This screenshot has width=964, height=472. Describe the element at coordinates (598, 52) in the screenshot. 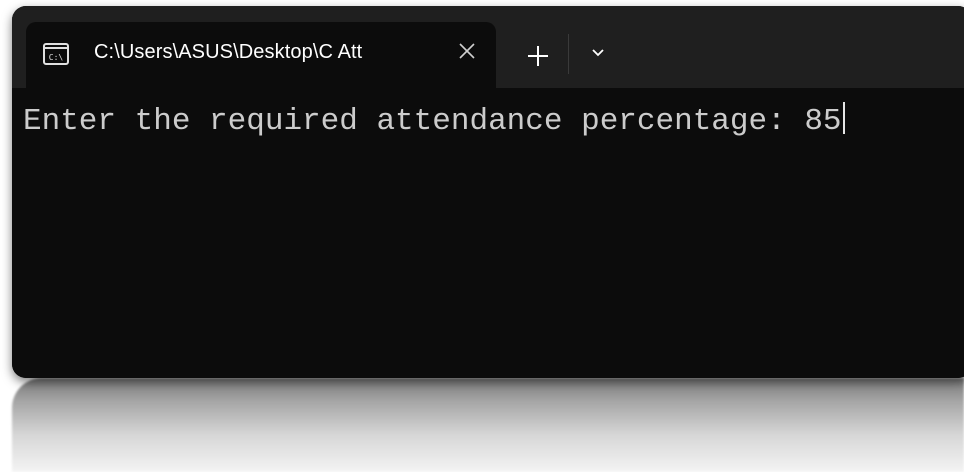

I see `chevron-down-icon` at that location.